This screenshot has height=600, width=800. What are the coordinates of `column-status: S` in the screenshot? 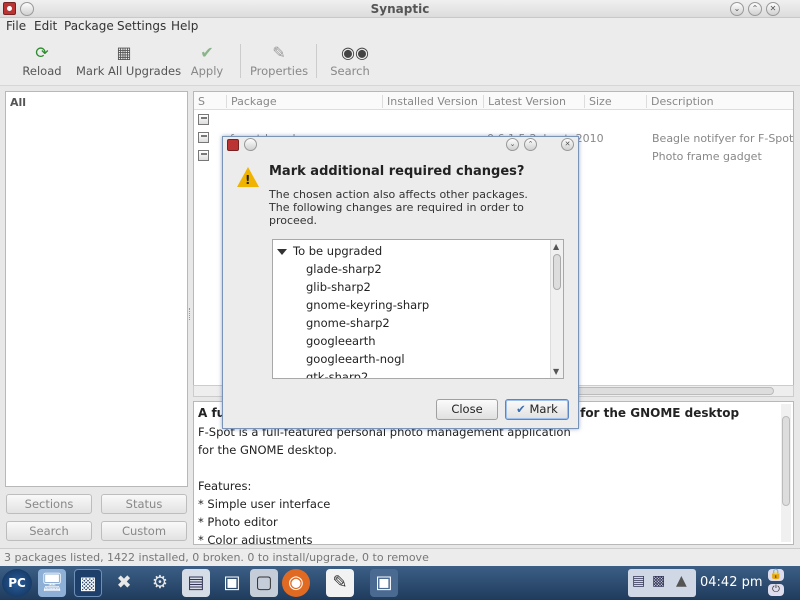 It's located at (199, 101).